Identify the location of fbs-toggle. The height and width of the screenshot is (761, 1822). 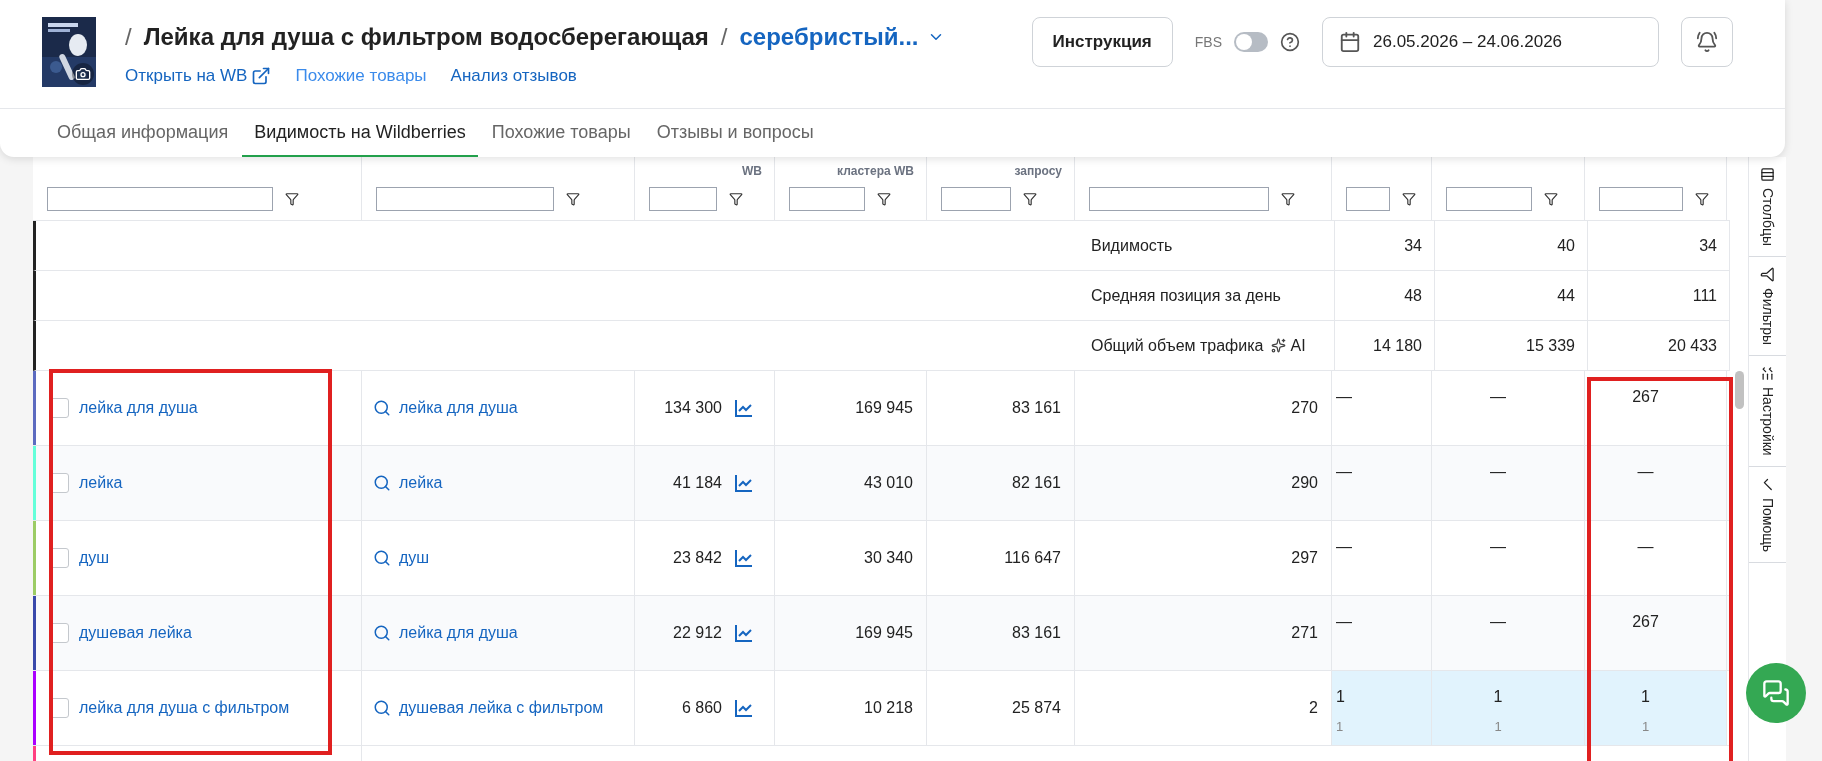
(1251, 42).